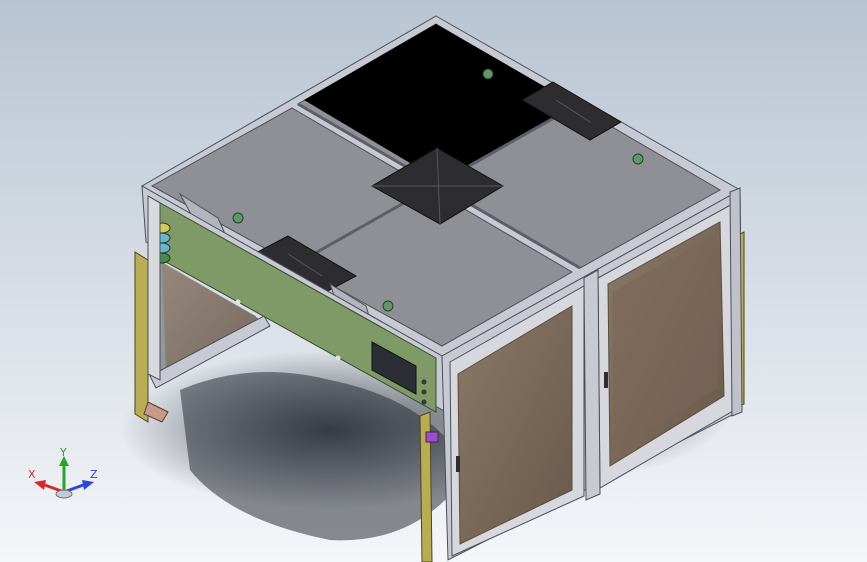 This screenshot has height=562, width=867. What do you see at coordinates (592, 385) in the screenshot?
I see `center-post` at bounding box center [592, 385].